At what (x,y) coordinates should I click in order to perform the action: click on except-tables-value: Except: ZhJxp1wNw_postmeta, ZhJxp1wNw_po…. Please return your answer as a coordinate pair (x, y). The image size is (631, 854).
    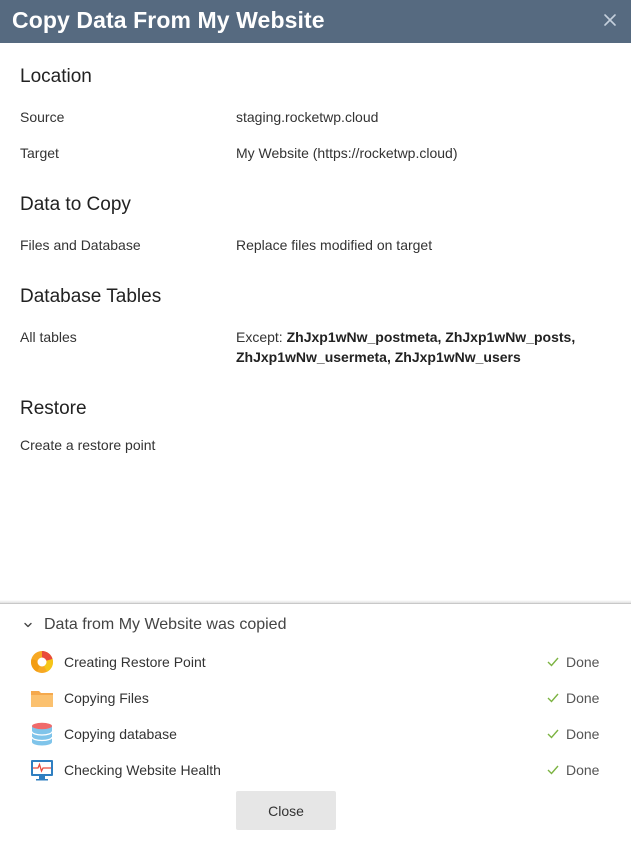
    Looking at the image, I should click on (426, 347).